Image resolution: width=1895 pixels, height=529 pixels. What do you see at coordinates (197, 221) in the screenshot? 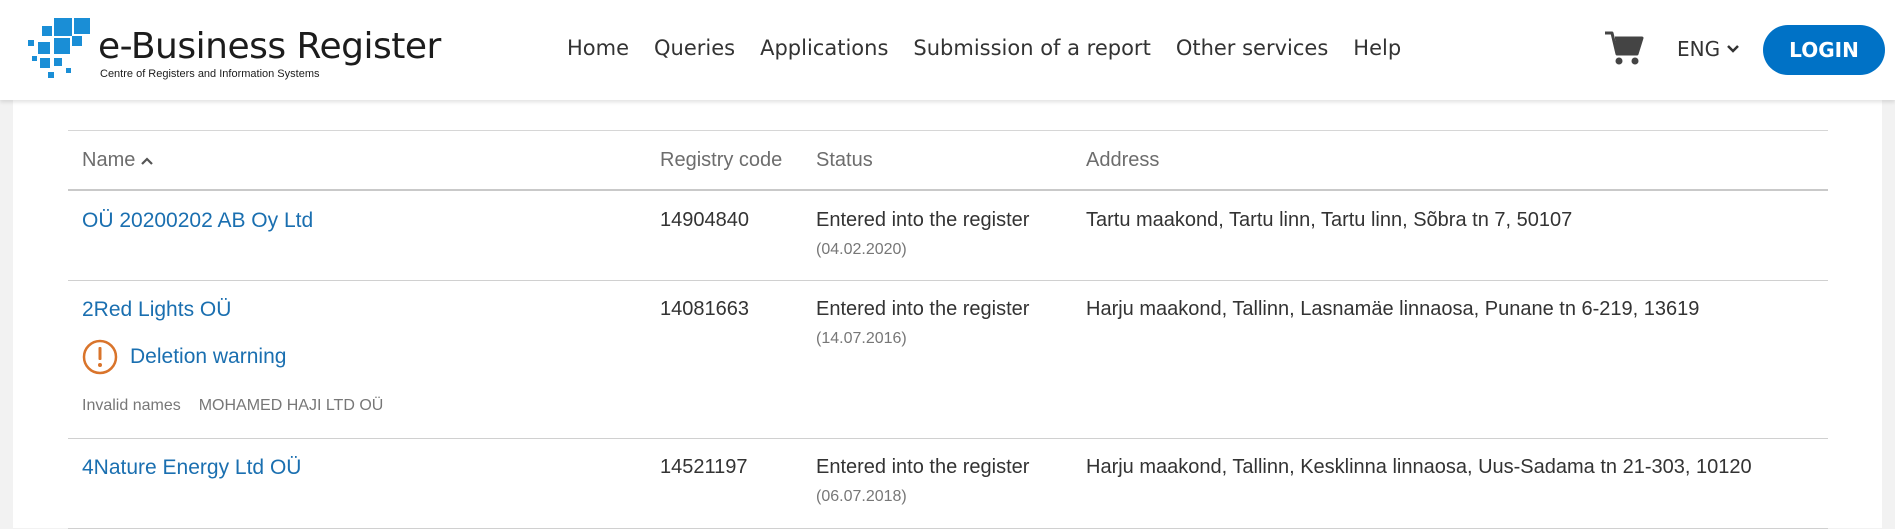
I see `company-name-link: OÜ 20200202 AB Oy Ltd` at bounding box center [197, 221].